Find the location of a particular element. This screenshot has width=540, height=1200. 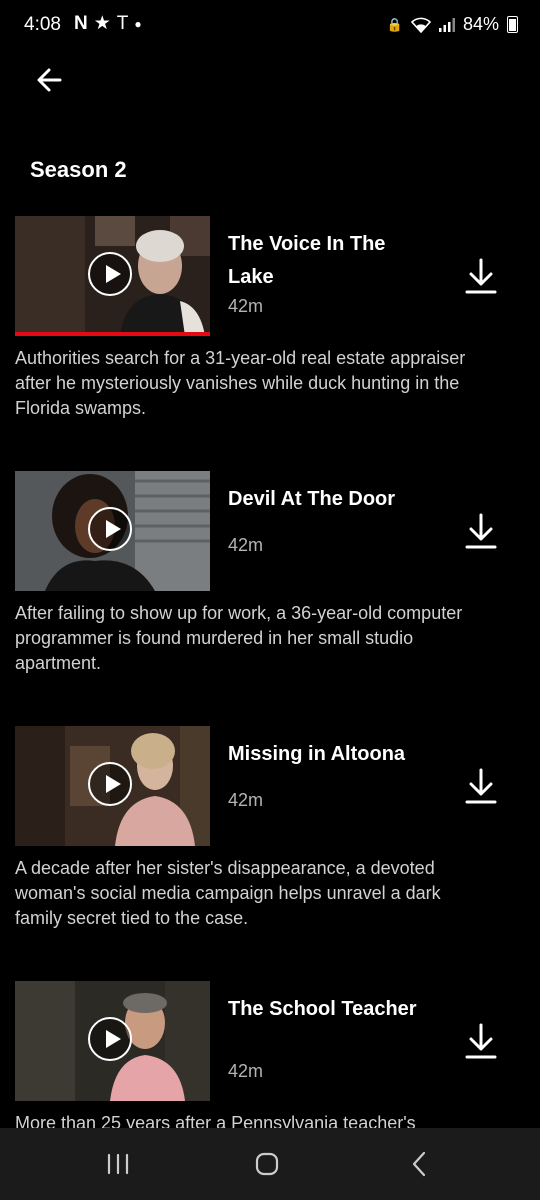

home-icon is located at coordinates (267, 1164).